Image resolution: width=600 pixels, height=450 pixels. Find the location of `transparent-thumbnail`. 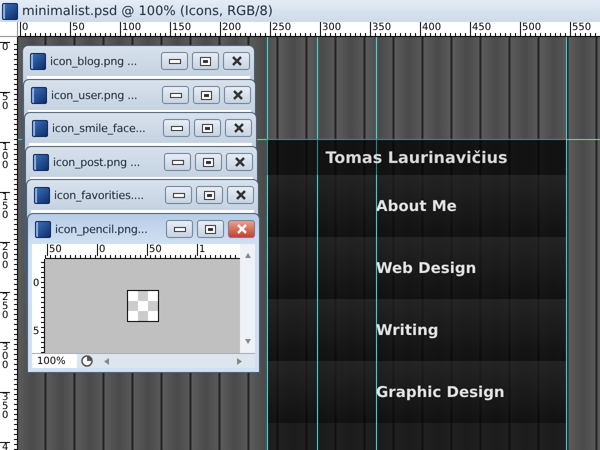

transparent-thumbnail is located at coordinates (142, 306).